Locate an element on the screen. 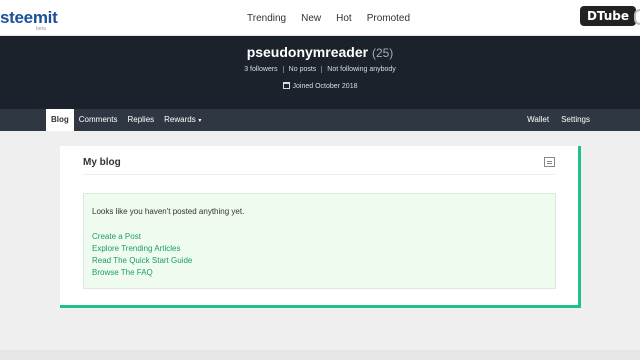  posts-count: No posts is located at coordinates (302, 69).